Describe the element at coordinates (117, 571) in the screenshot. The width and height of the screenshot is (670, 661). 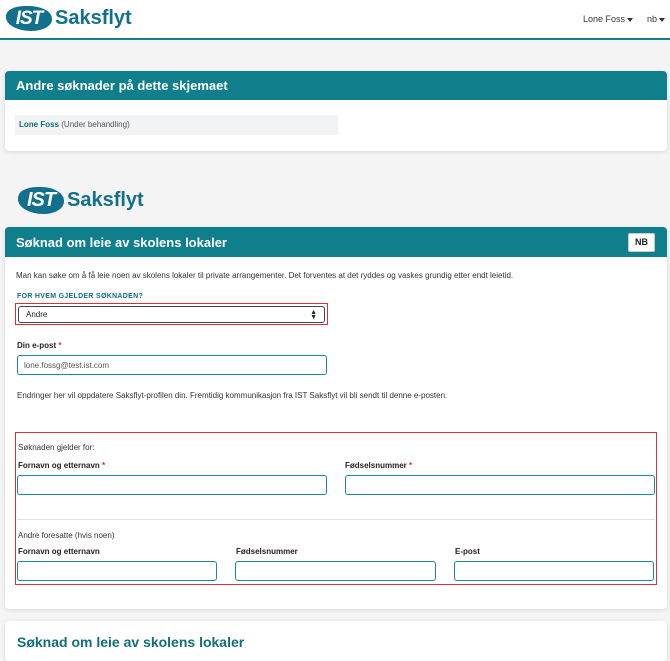
I see `guardian-fullname-input` at that location.